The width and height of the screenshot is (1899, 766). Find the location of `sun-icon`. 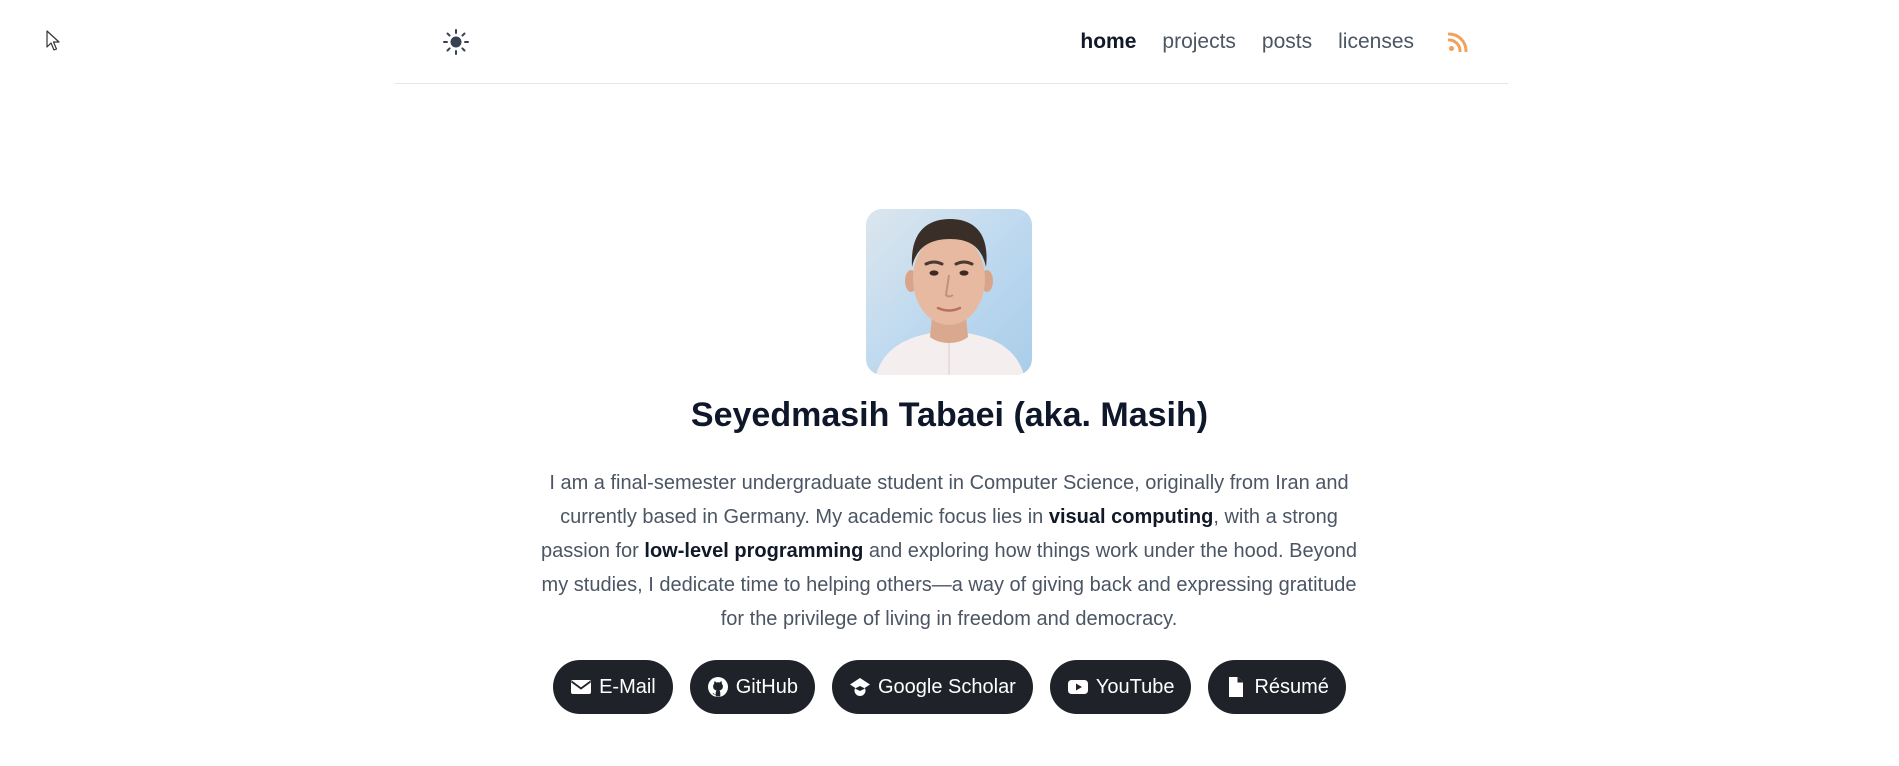

sun-icon is located at coordinates (456, 42).